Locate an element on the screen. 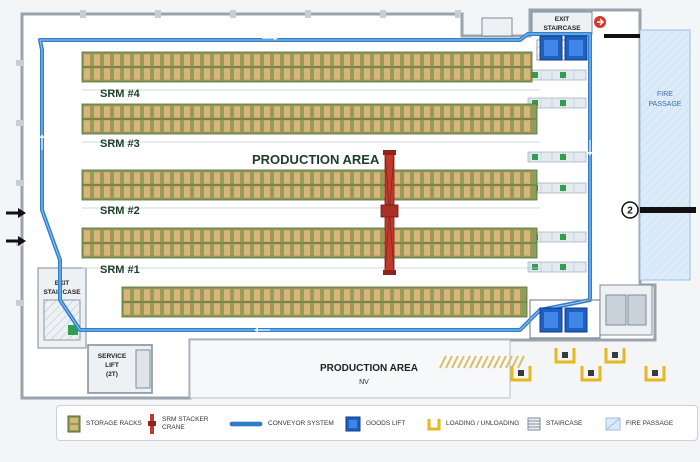 The width and height of the screenshot is (700, 462). exit-staircase-left-label: EXIT is located at coordinates (62, 283).